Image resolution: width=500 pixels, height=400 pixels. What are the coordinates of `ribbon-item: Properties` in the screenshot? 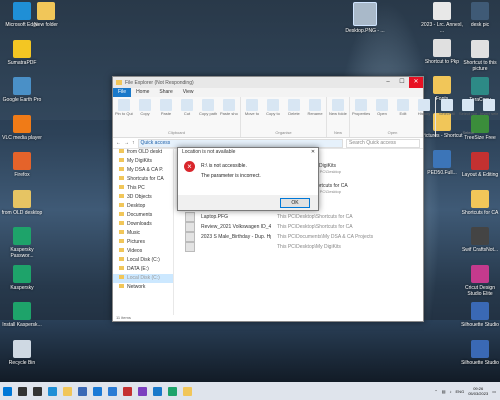 It's located at (361, 107).